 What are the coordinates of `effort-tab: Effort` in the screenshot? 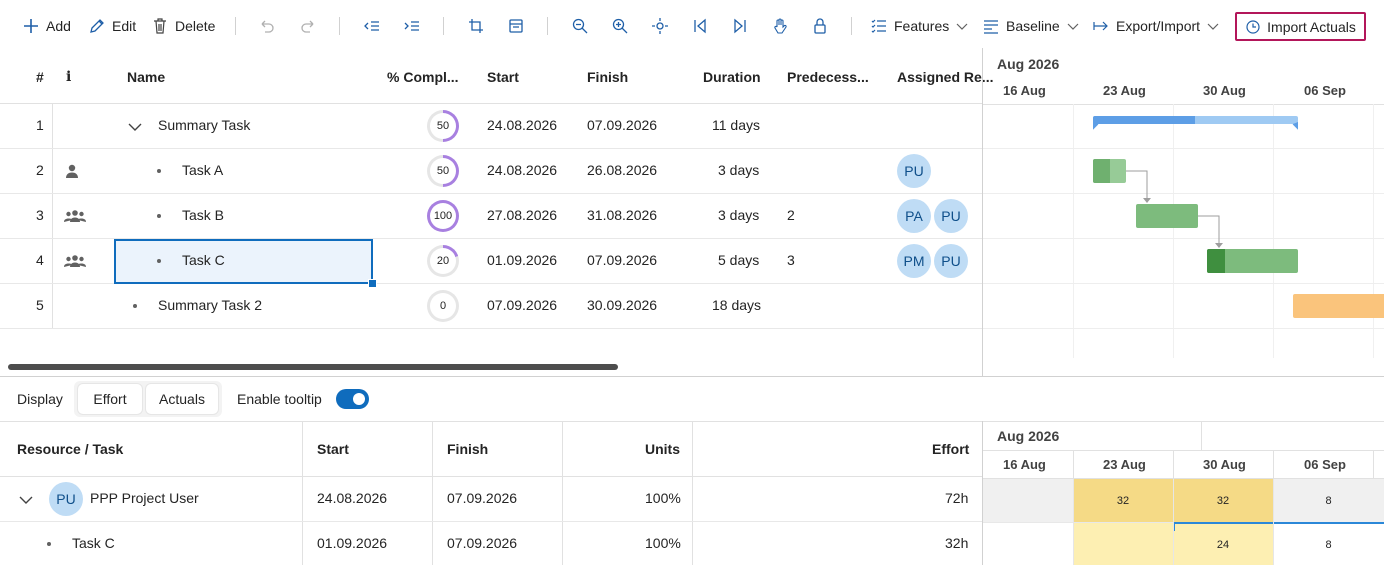 It's located at (110, 399).